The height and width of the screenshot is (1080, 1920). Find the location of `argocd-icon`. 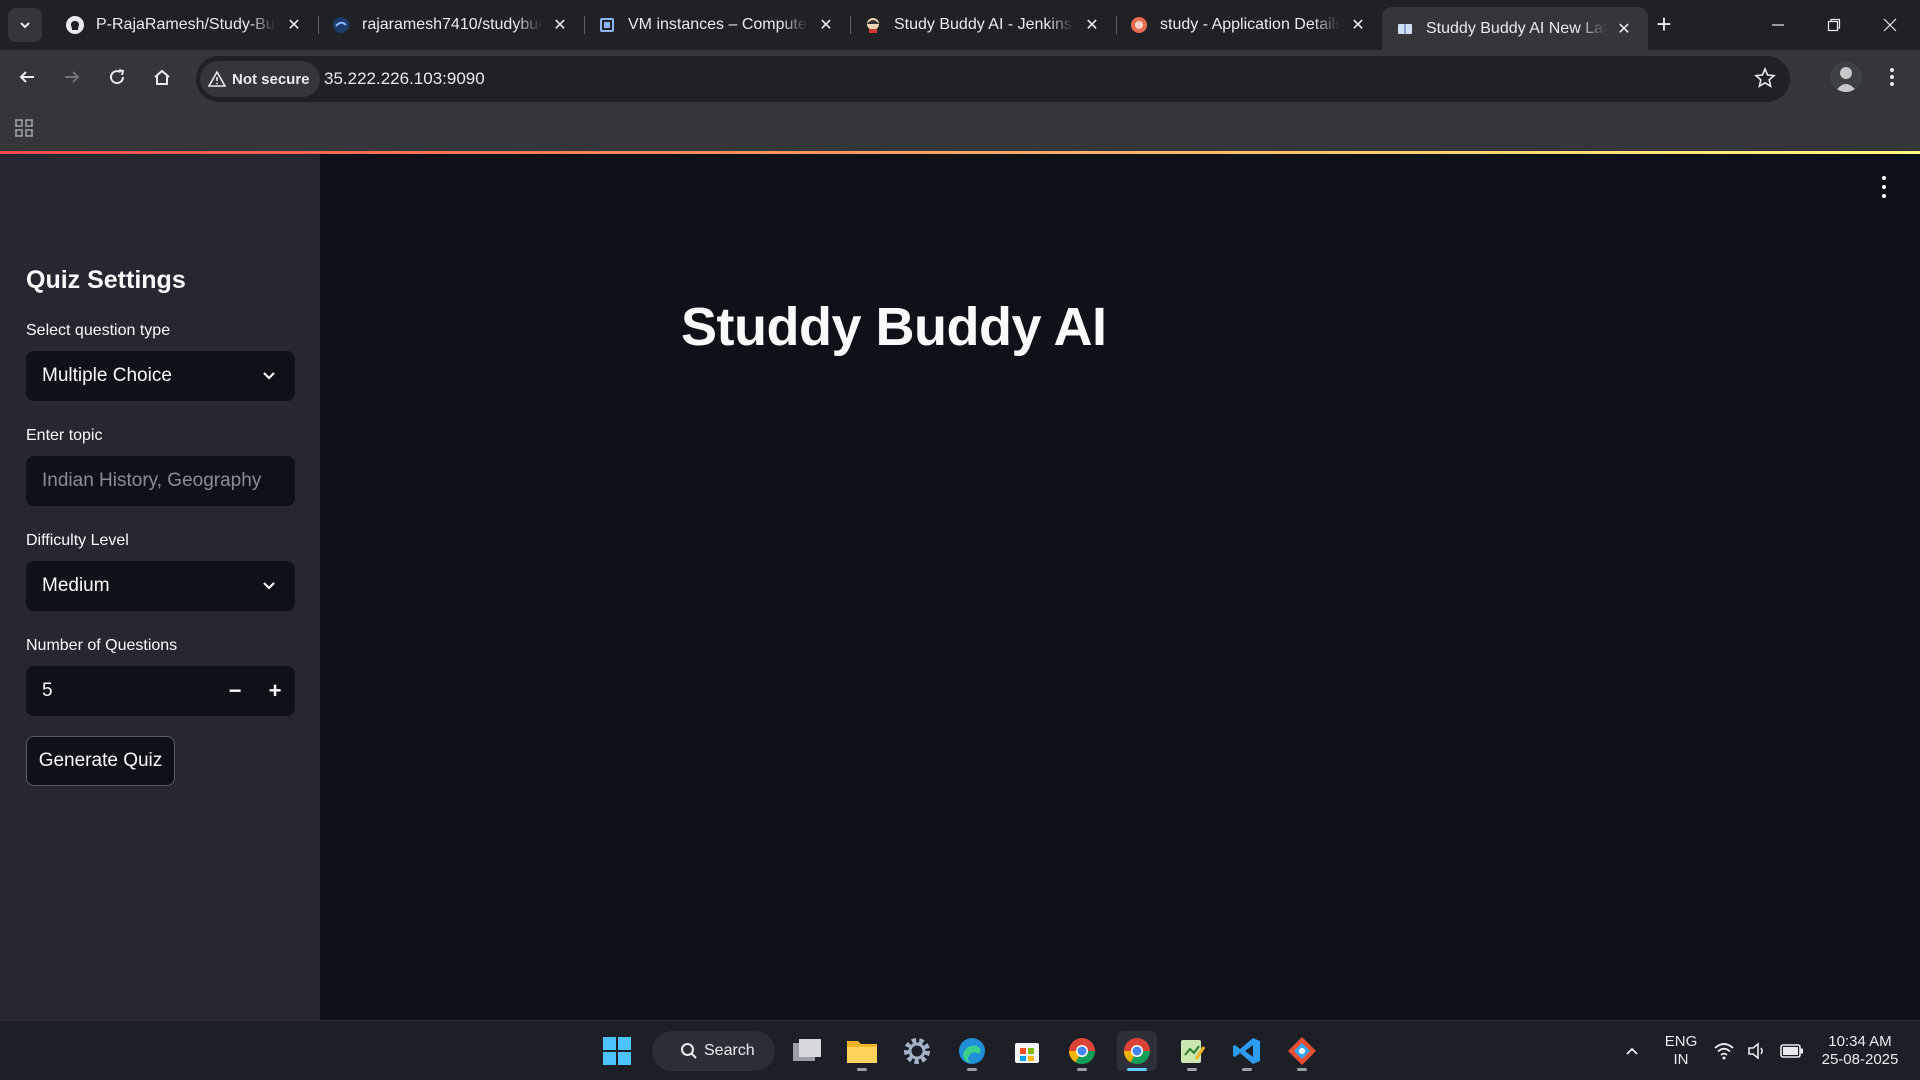

argocd-icon is located at coordinates (1139, 25).